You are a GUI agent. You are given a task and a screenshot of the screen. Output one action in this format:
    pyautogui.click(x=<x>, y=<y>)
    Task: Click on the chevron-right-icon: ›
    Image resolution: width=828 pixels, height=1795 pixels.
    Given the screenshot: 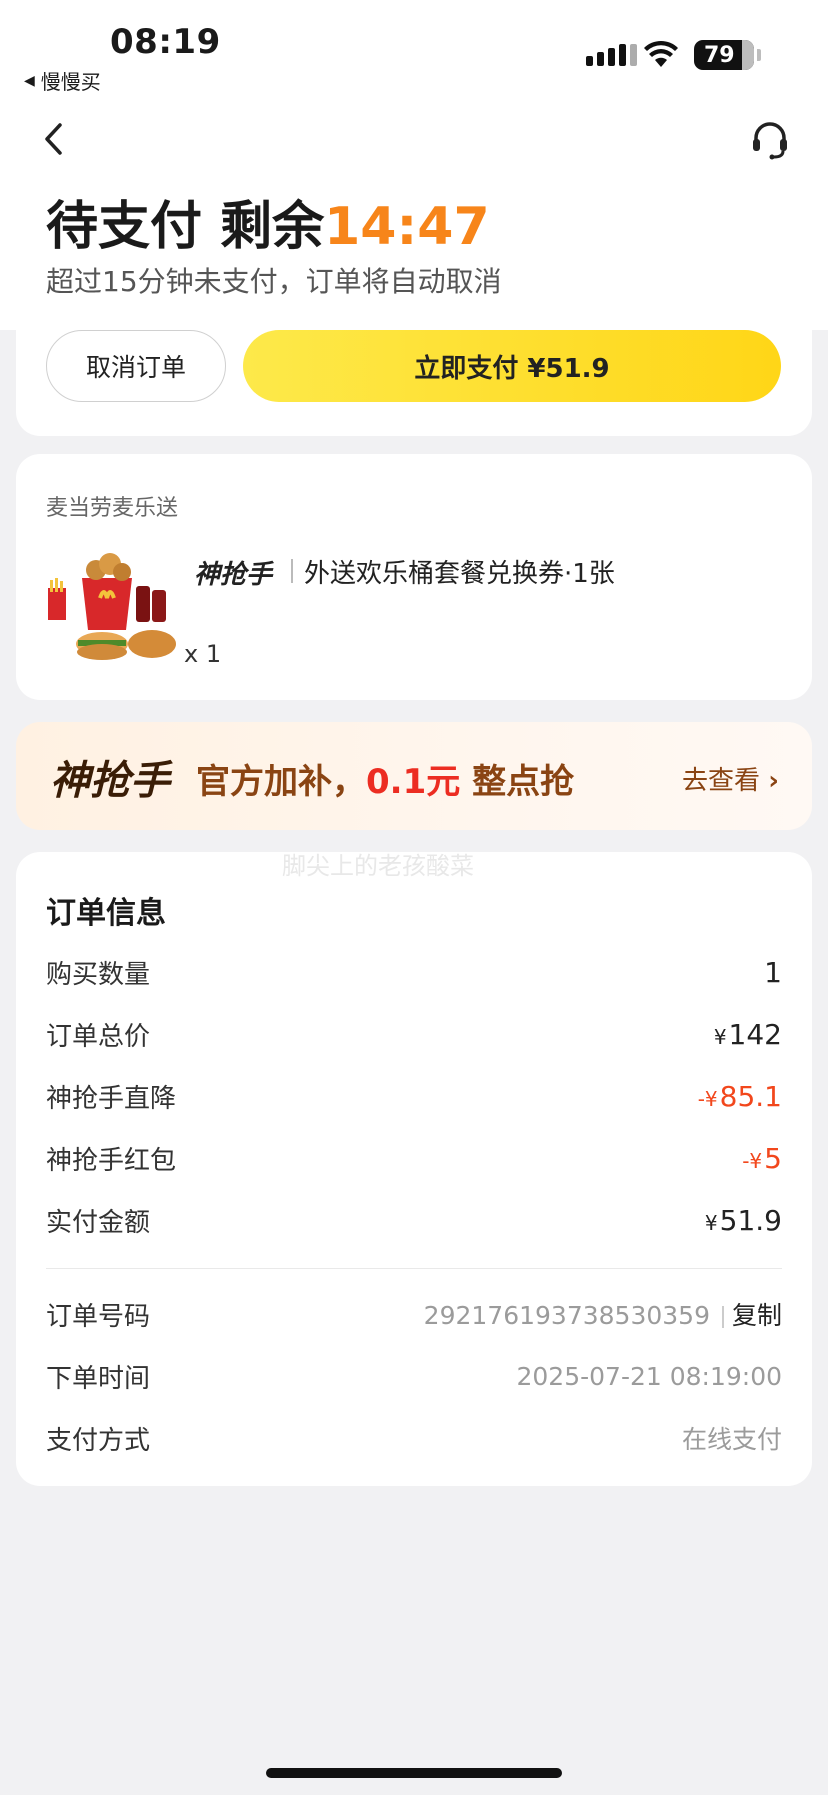 What is the action you would take?
    pyautogui.click(x=773, y=781)
    